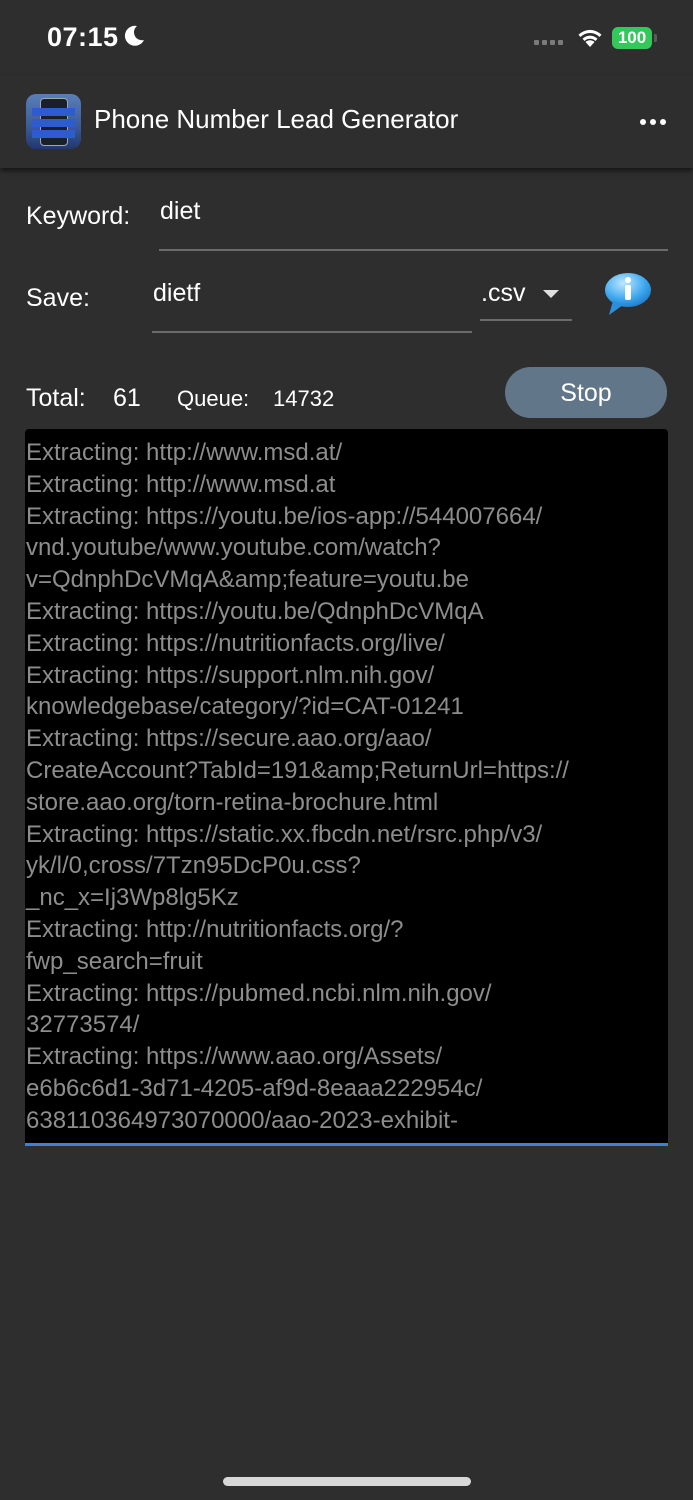 Image resolution: width=693 pixels, height=1500 pixels. Describe the element at coordinates (276, 119) in the screenshot. I see `app-title: Phone Number Lead Generator` at that location.